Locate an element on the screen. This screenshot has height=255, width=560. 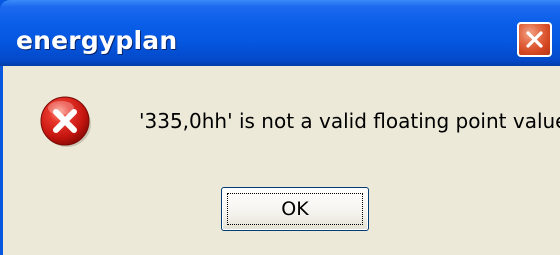
error-icon is located at coordinates (65, 121).